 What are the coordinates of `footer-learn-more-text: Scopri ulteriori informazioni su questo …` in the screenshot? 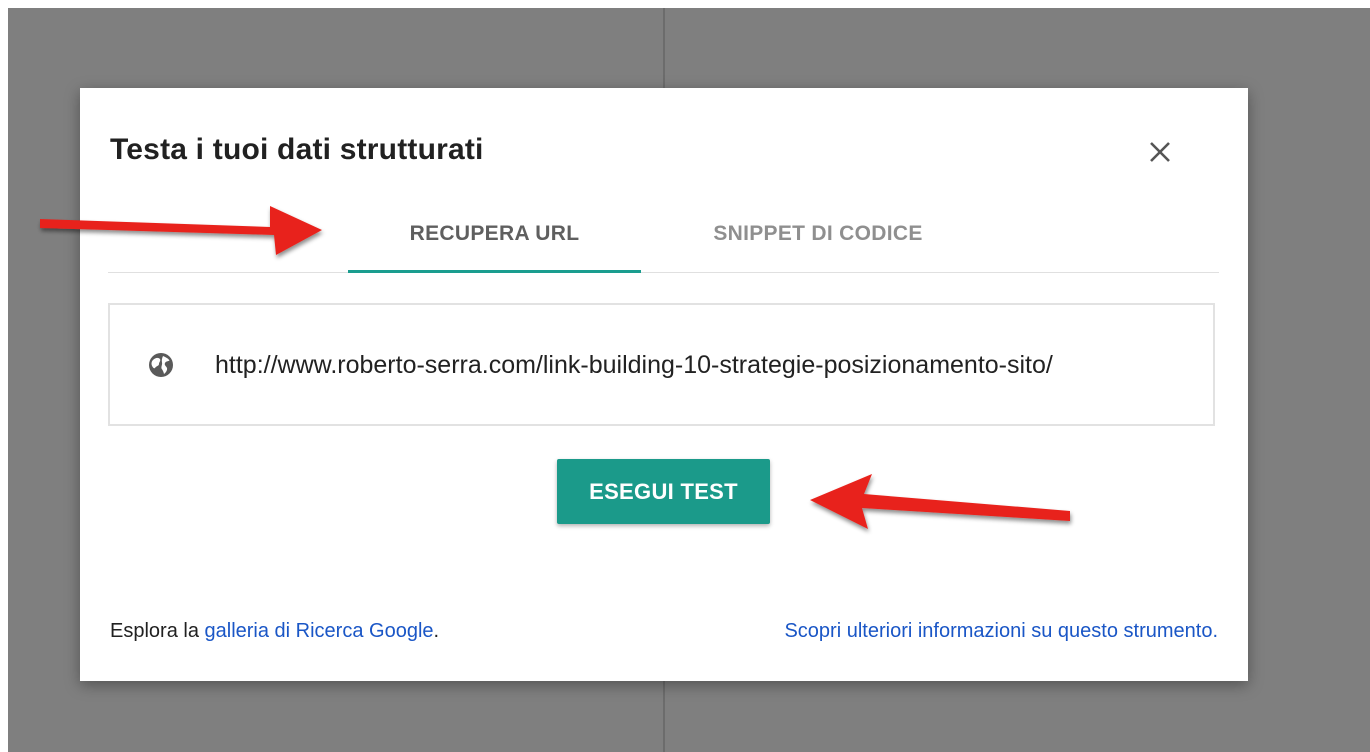 It's located at (1001, 631).